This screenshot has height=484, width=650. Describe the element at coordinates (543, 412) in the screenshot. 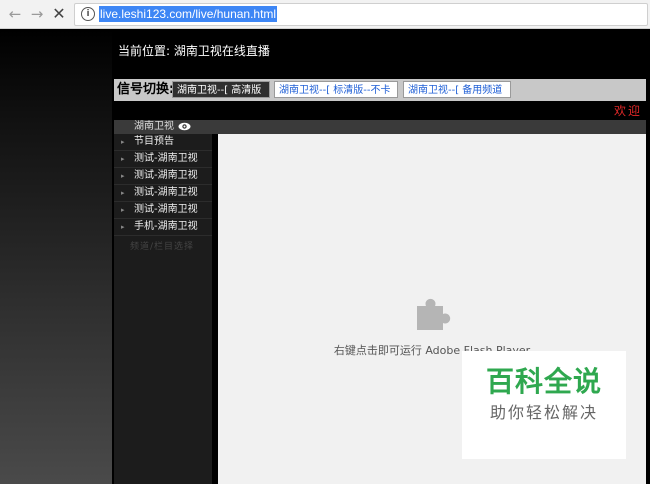

I see `watermark-subtitle: 助你轻松解决` at that location.